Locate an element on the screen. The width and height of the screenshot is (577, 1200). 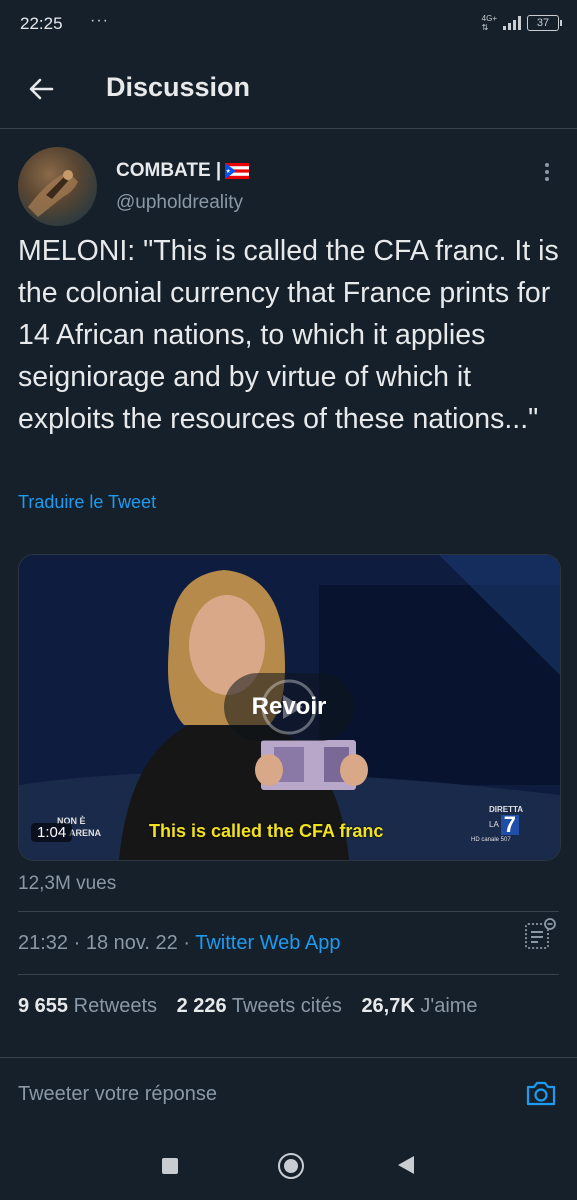
avatar is located at coordinates (57, 186).